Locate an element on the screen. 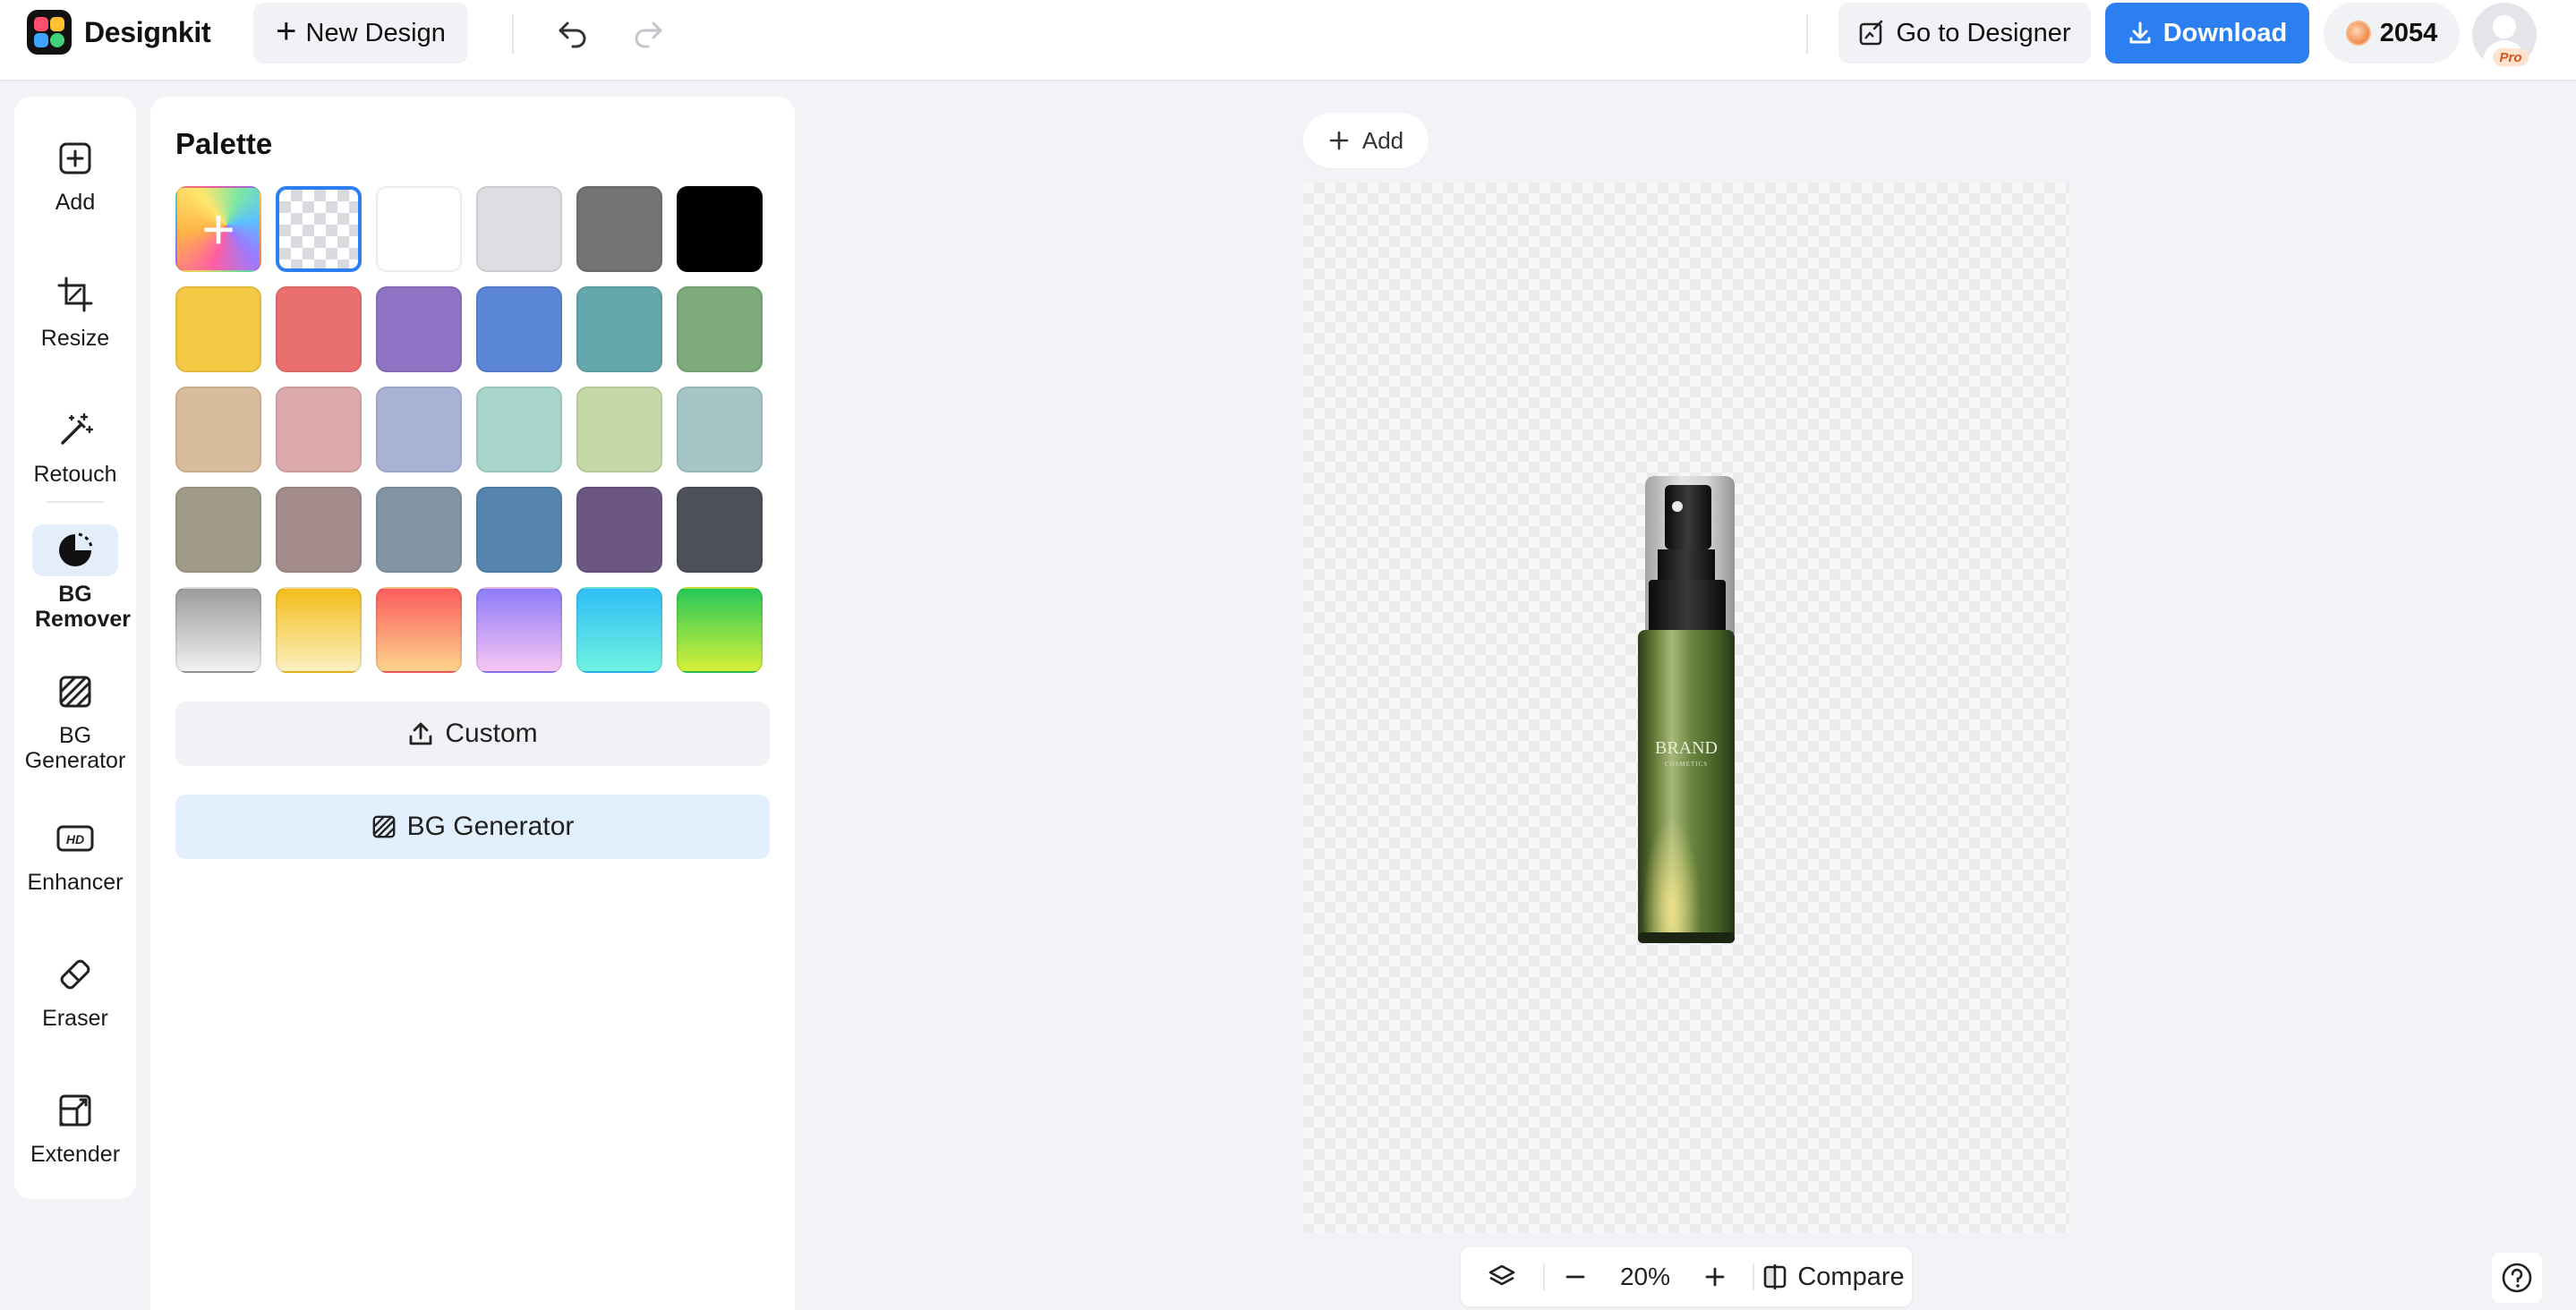 The width and height of the screenshot is (2576, 1310). extend-frame-icon is located at coordinates (75, 1110).